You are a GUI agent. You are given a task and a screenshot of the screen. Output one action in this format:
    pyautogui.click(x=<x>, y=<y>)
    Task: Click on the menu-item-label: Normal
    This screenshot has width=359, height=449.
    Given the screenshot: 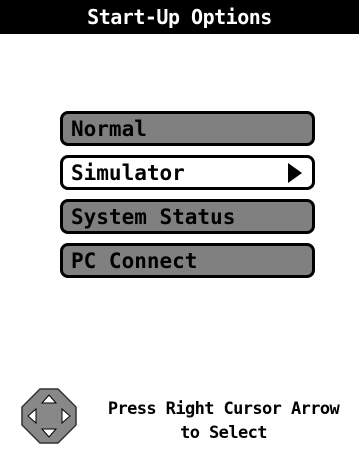 What is the action you would take?
    pyautogui.click(x=109, y=128)
    